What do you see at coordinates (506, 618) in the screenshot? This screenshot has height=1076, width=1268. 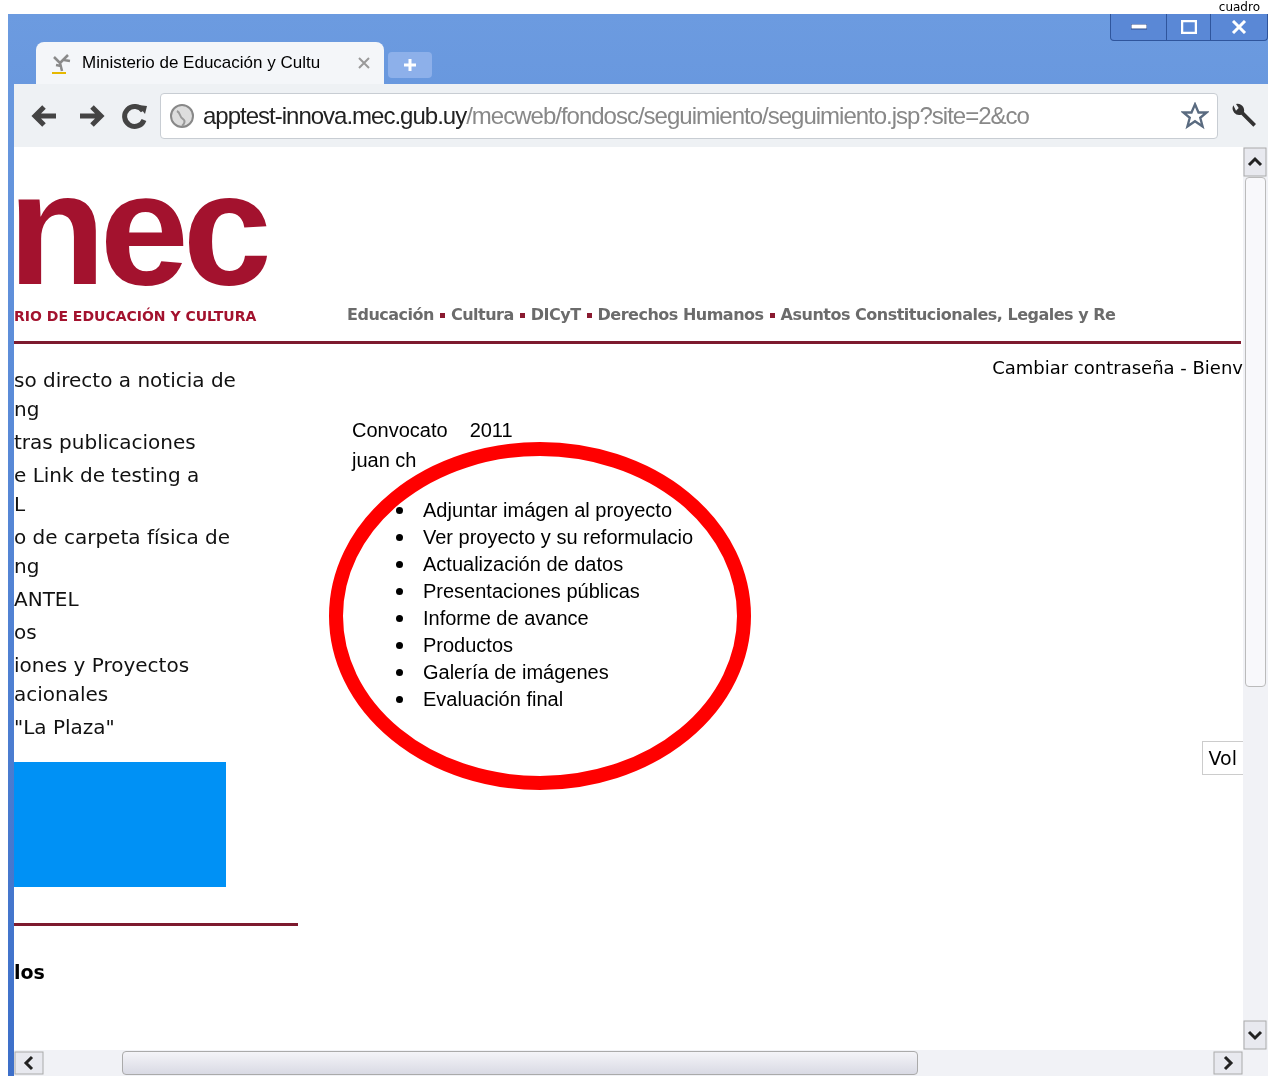 I see `action-link: Informe de avance` at bounding box center [506, 618].